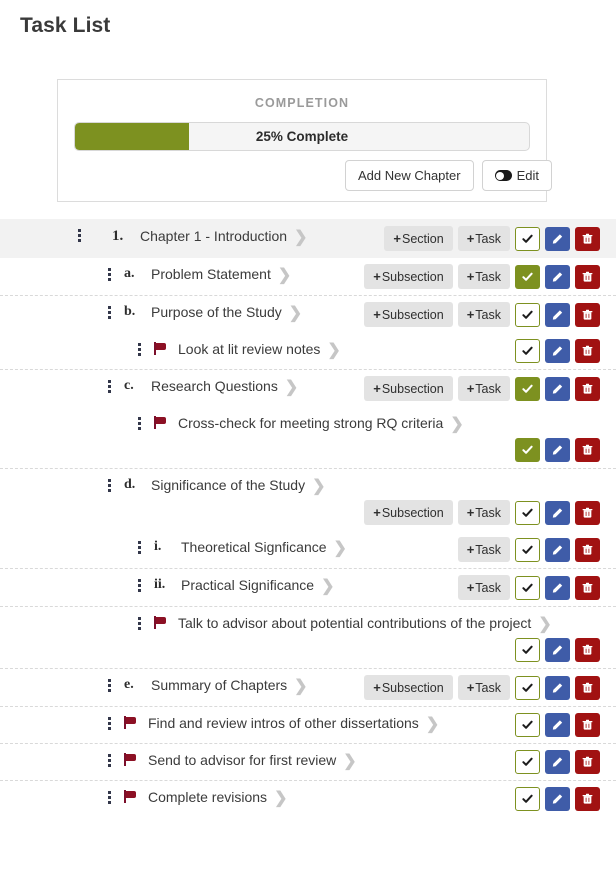 Image resolution: width=616 pixels, height=875 pixels. I want to click on add-section-button: +Section, so click(418, 238).